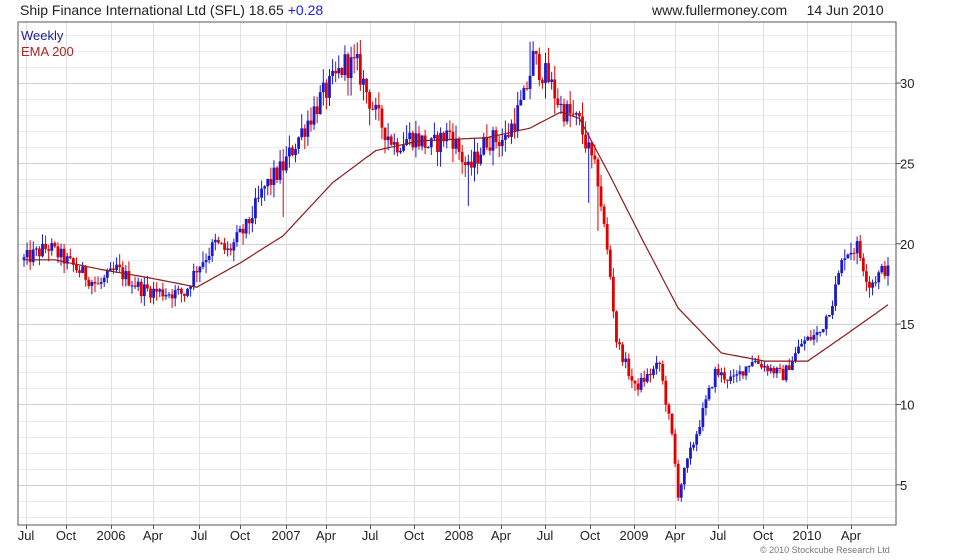 This screenshot has height=560, width=980. I want to click on x-tick-label: 2006, so click(111, 535).